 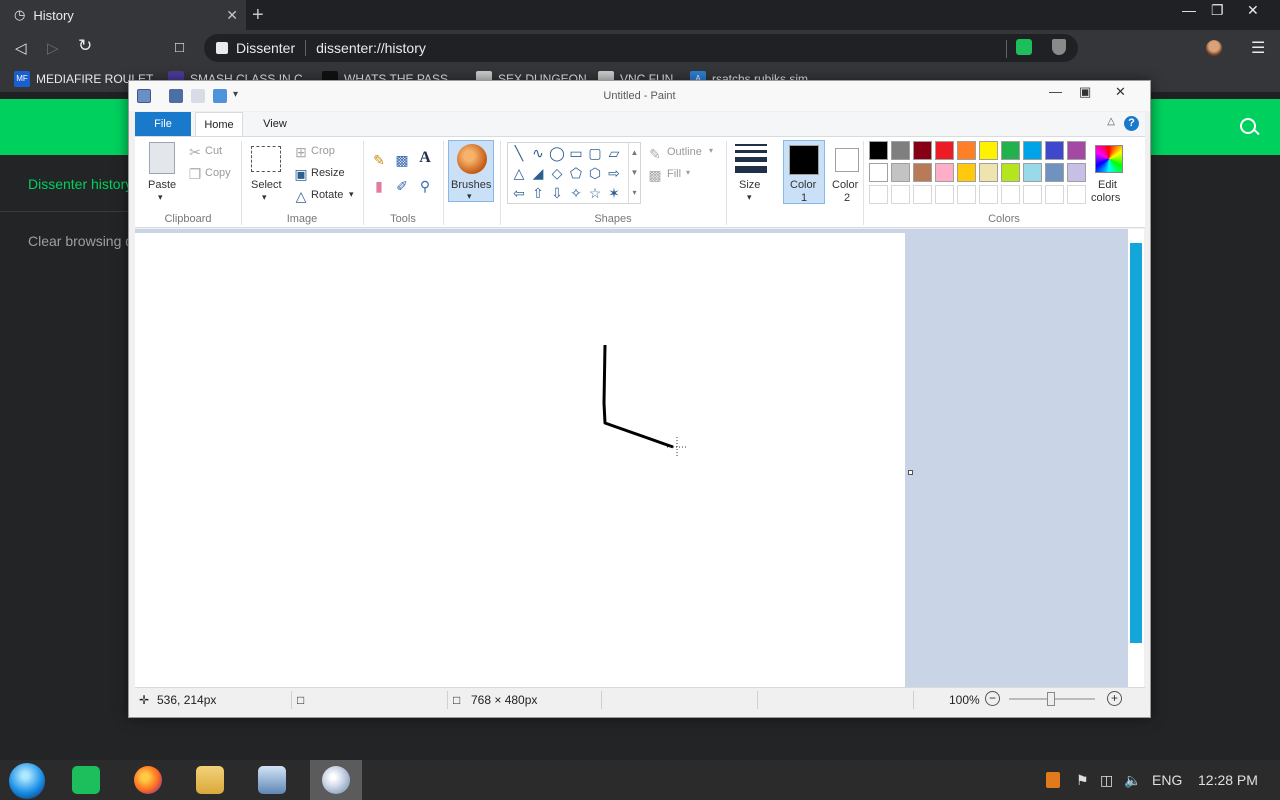 I want to click on start-button, so click(x=27, y=781).